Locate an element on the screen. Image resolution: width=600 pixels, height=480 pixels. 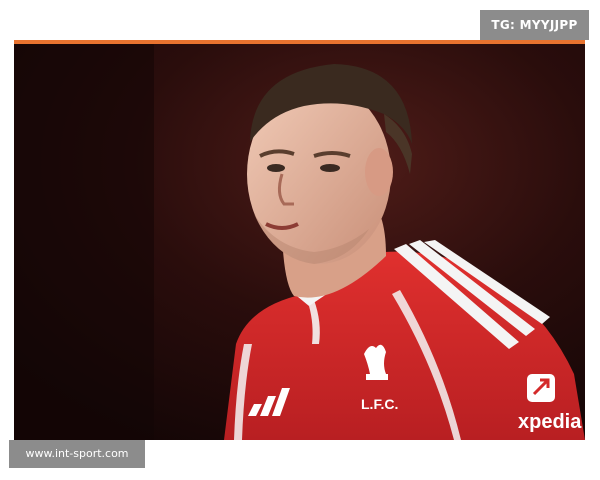
website-watermark: www.int-sport.com is located at coordinates (77, 454).